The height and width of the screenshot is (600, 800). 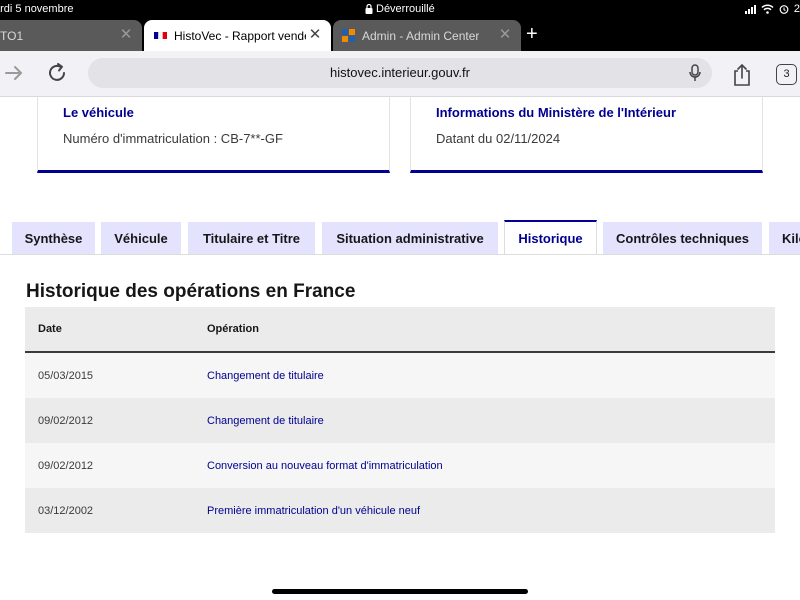 What do you see at coordinates (796, 9) in the screenshot?
I see `battery-level: 2` at bounding box center [796, 9].